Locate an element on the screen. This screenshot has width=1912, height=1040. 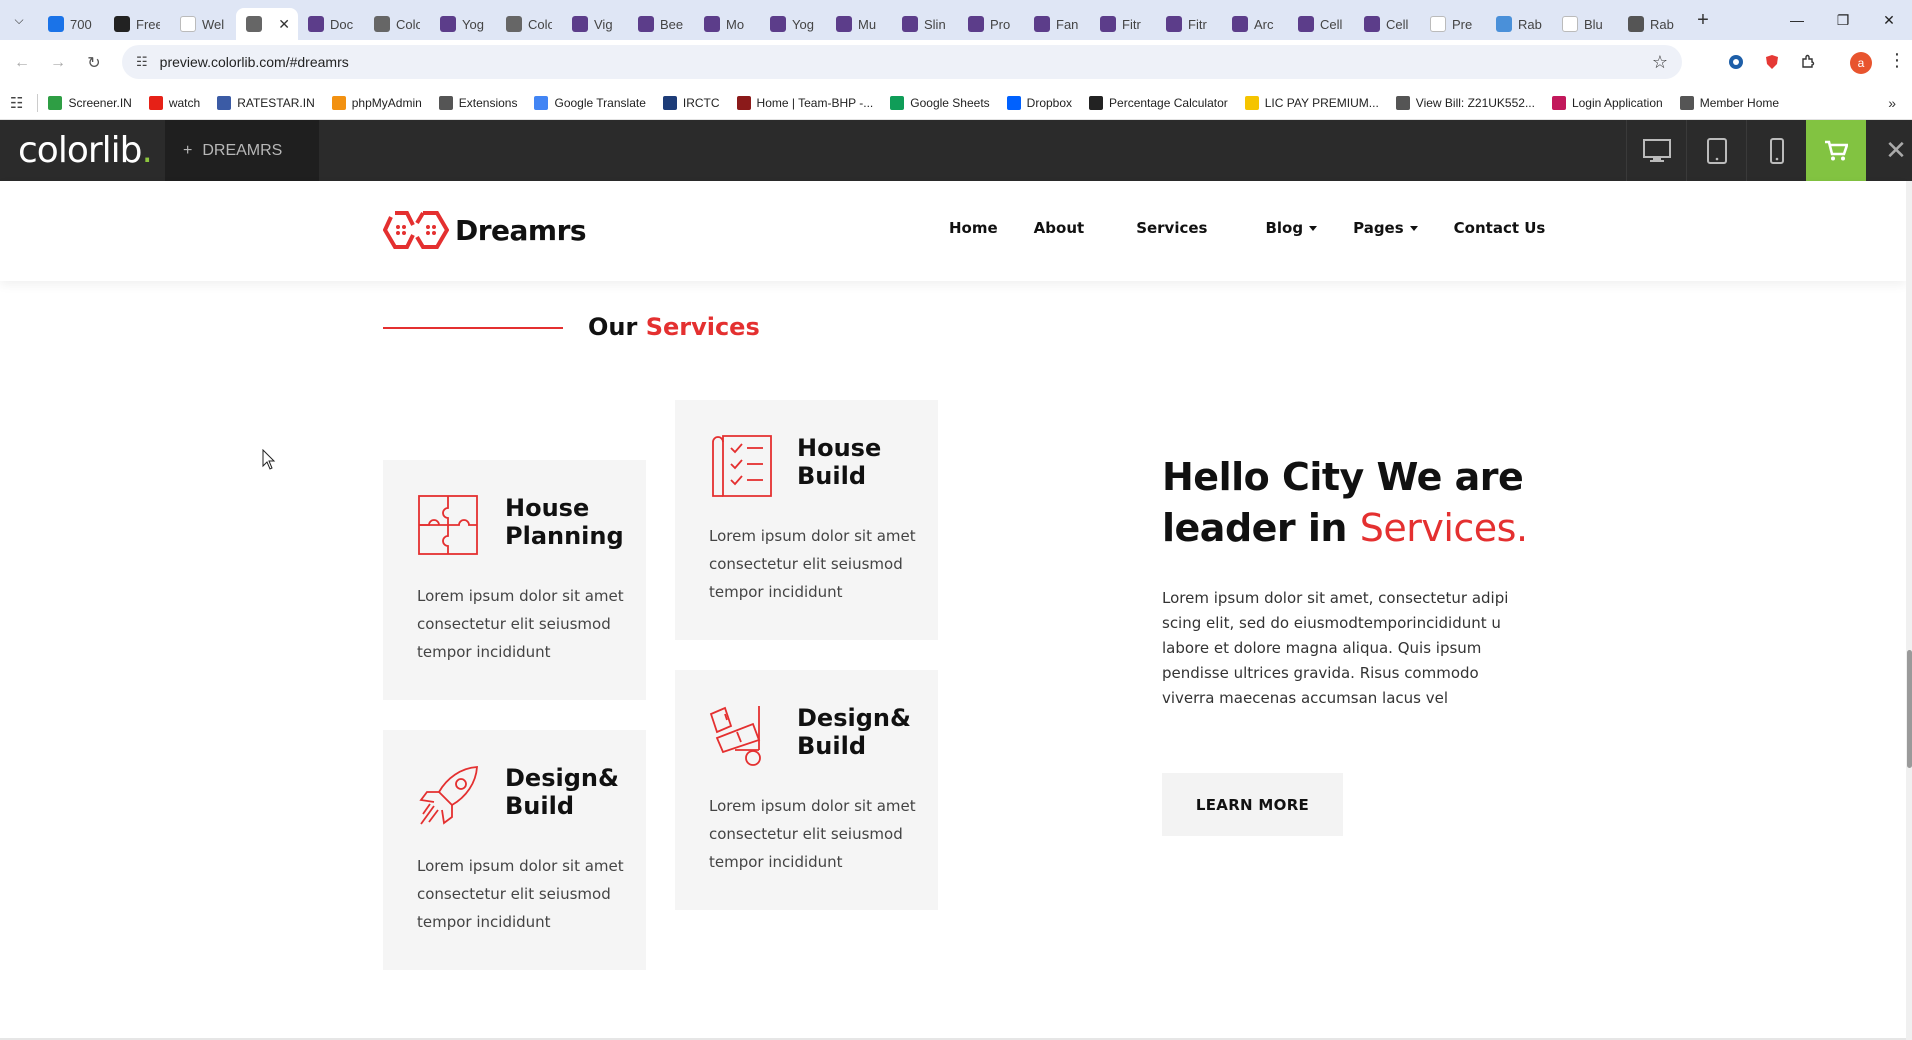
bookmark-item: Member Home is located at coordinates (1729, 102).